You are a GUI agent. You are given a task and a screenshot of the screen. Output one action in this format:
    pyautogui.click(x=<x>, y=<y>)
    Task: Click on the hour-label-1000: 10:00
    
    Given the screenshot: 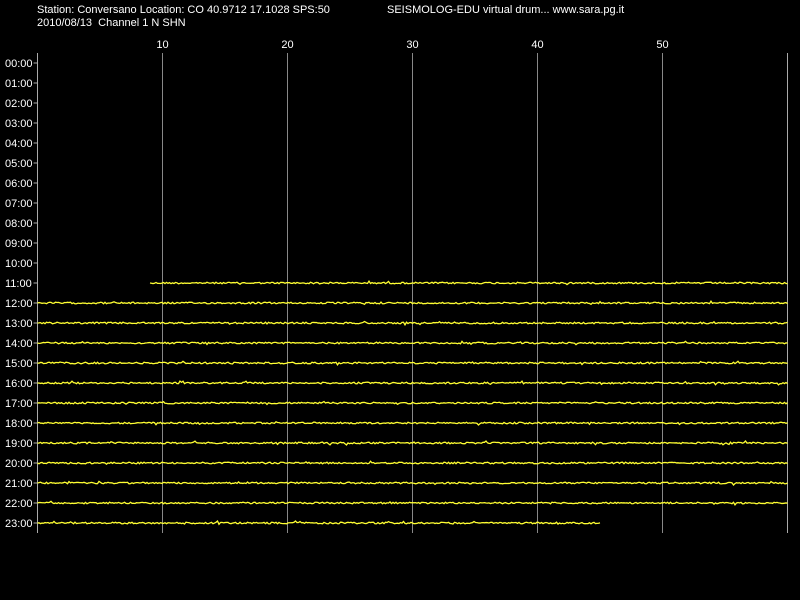 What is the action you would take?
    pyautogui.click(x=19, y=264)
    